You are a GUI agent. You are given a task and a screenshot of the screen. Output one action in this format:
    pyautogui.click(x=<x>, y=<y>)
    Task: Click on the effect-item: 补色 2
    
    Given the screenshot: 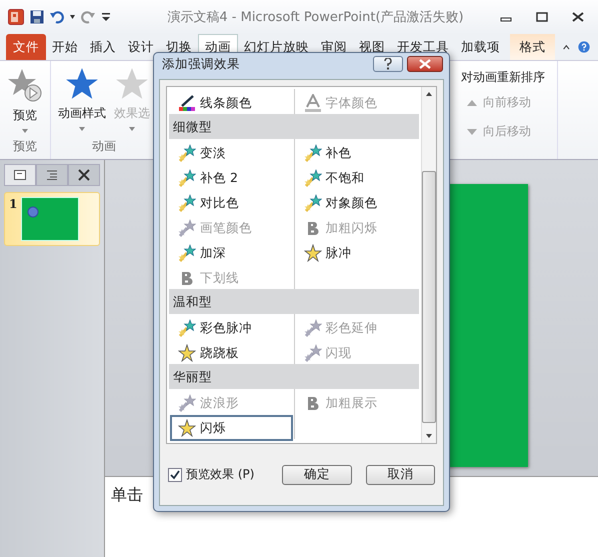 What is the action you would take?
    pyautogui.click(x=231, y=178)
    